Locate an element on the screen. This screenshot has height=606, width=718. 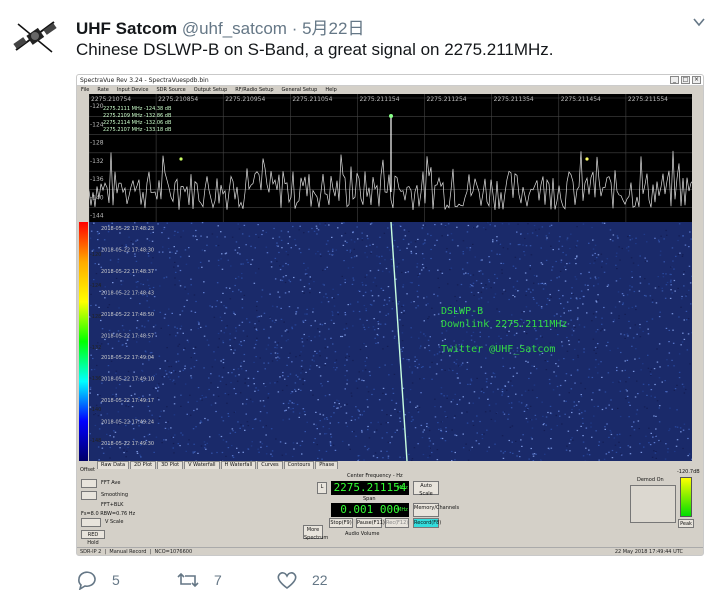
rbw-label: Fs=8.0 RBW=0.76 Hz is located at coordinates (108, 514).